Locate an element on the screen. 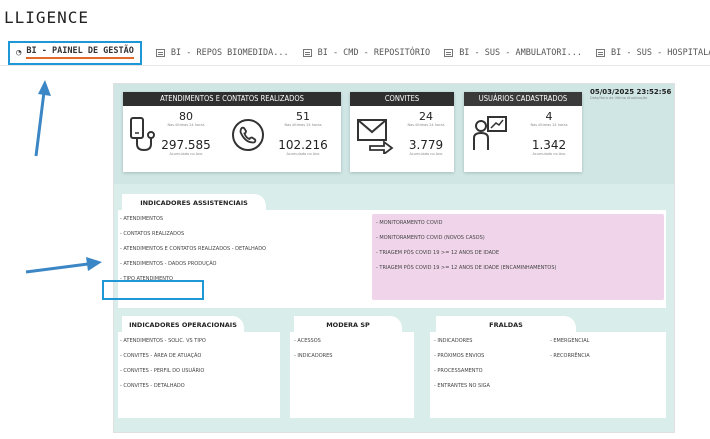 This screenshot has width=710, height=439. gauge-icon: ◔ is located at coordinates (19, 52).